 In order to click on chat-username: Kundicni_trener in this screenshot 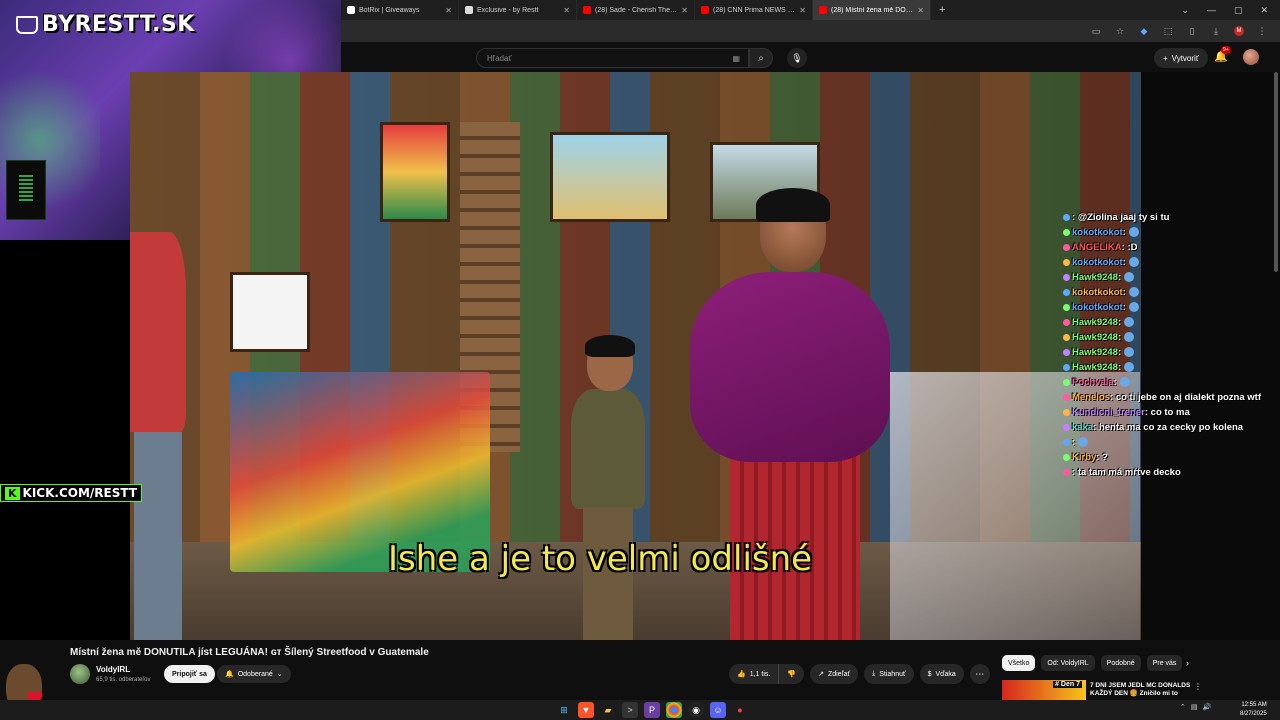, I will do `click(1108, 412)`.